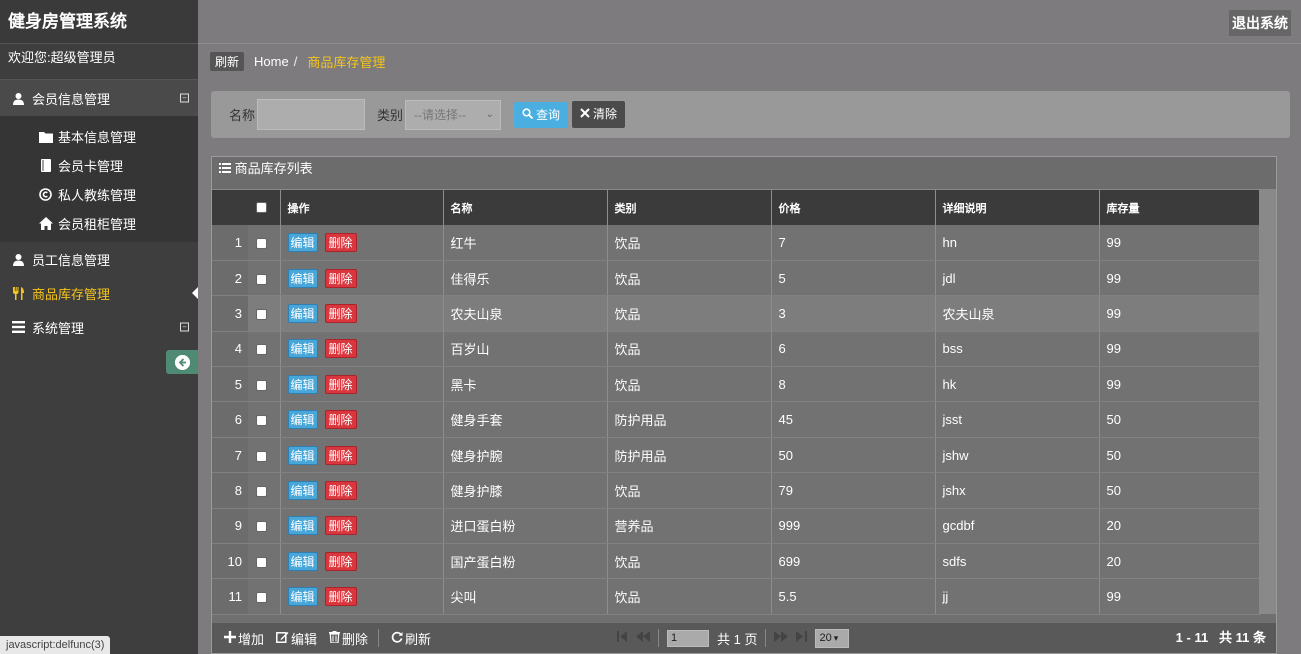 This screenshot has height=654, width=1301. Describe the element at coordinates (853, 278) in the screenshot. I see `cell-price: 5` at that location.